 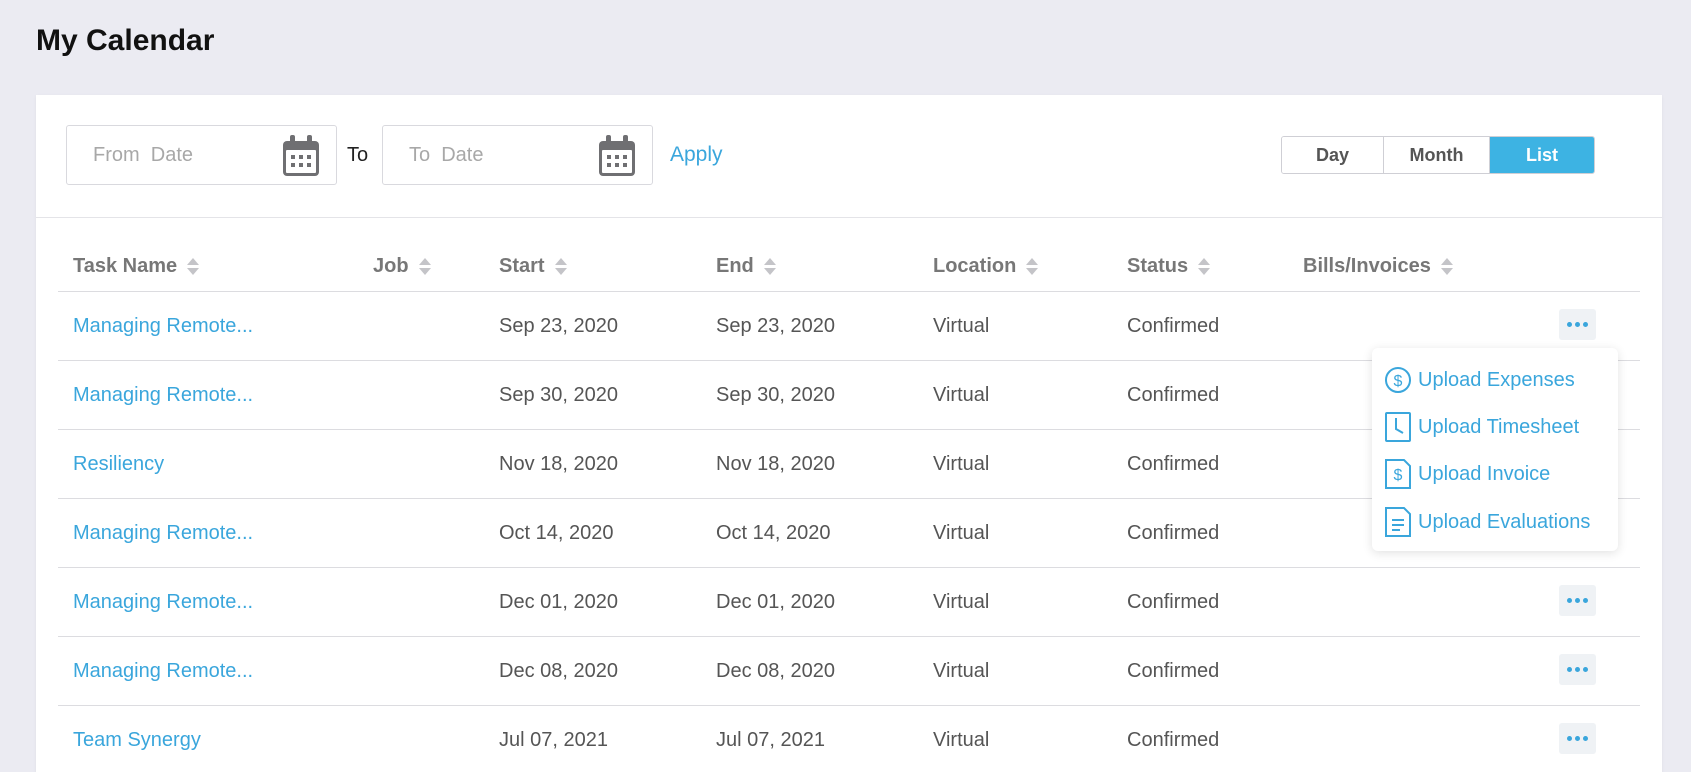 What do you see at coordinates (358, 155) in the screenshot?
I see `to-label: To` at bounding box center [358, 155].